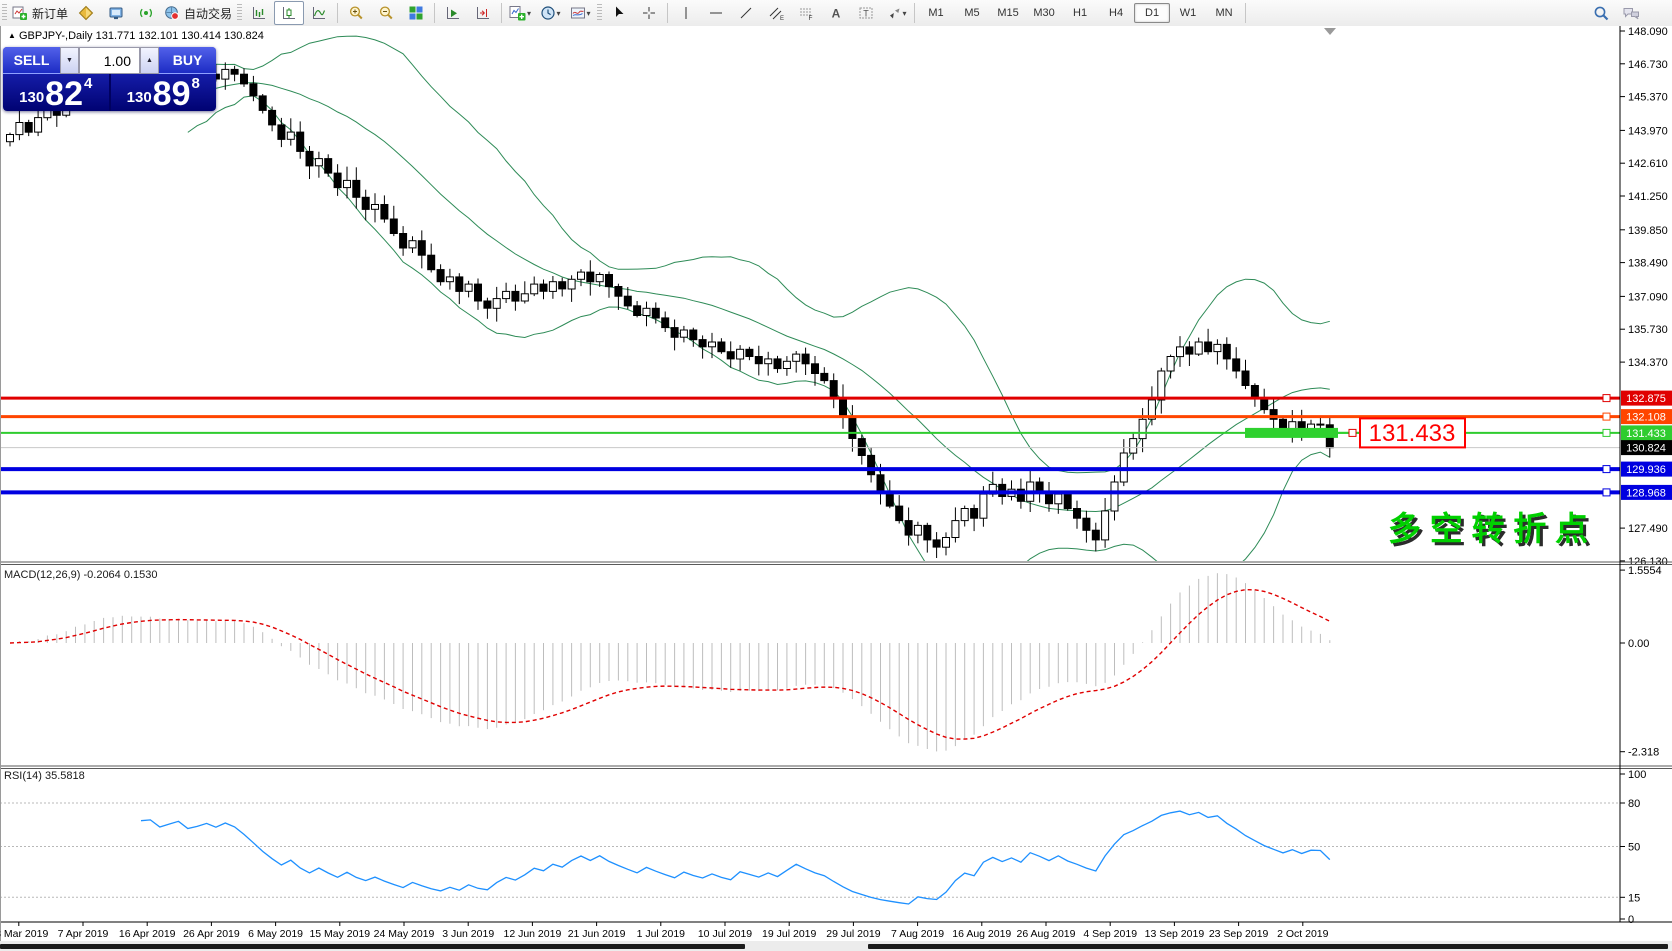  Describe the element at coordinates (1648, 297) in the screenshot. I see `svg-text: 137.090` at that location.